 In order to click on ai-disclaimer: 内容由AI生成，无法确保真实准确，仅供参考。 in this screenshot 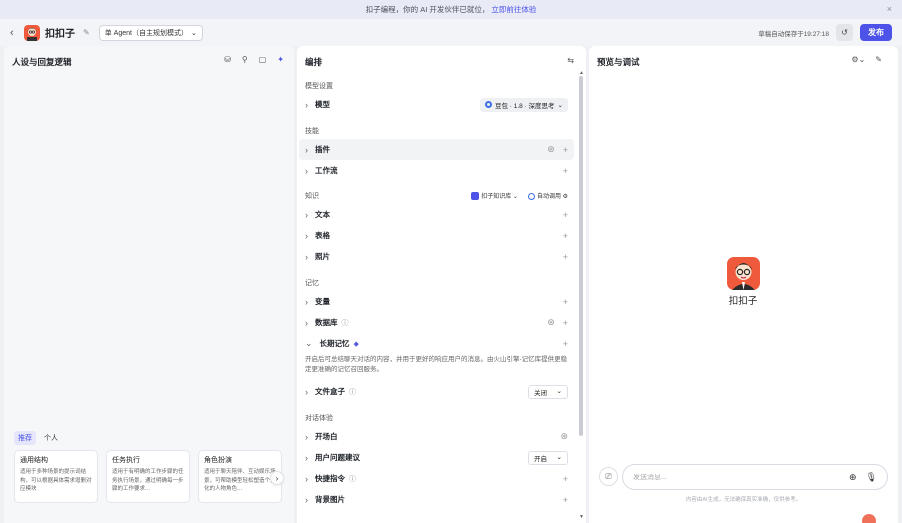, I will do `click(743, 500)`.